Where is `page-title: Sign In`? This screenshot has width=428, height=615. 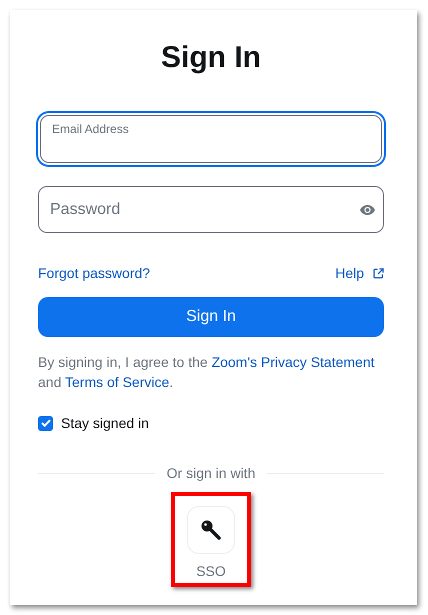
page-title: Sign In is located at coordinates (211, 58).